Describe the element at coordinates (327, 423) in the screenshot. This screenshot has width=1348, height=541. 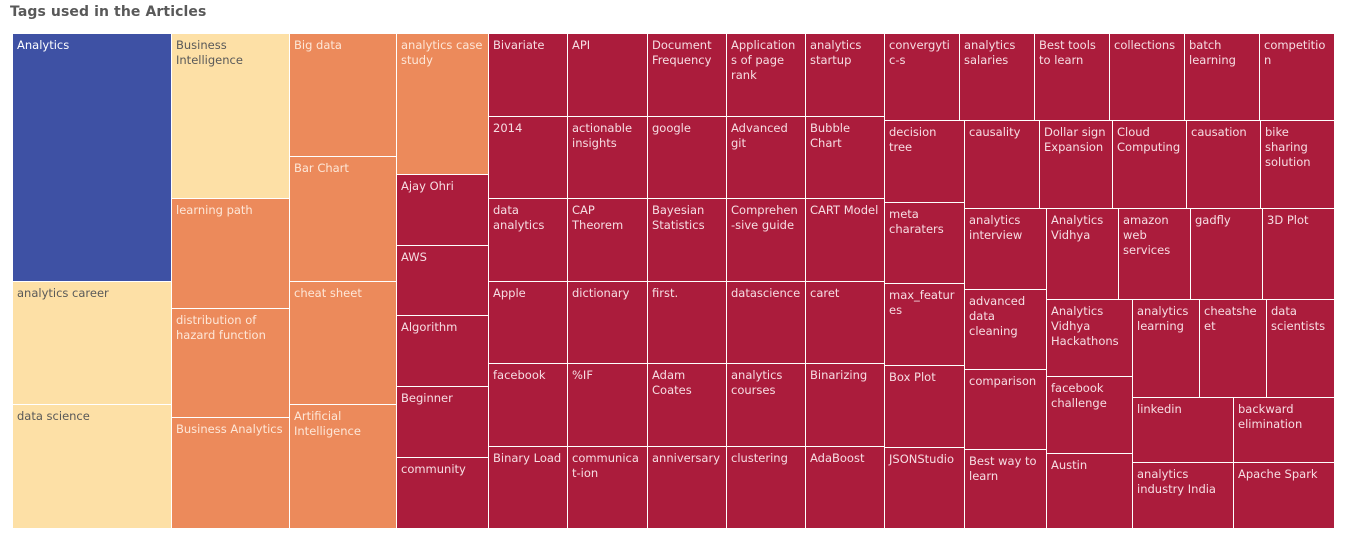
I see `tile-label: Artificial Intelligence` at that location.